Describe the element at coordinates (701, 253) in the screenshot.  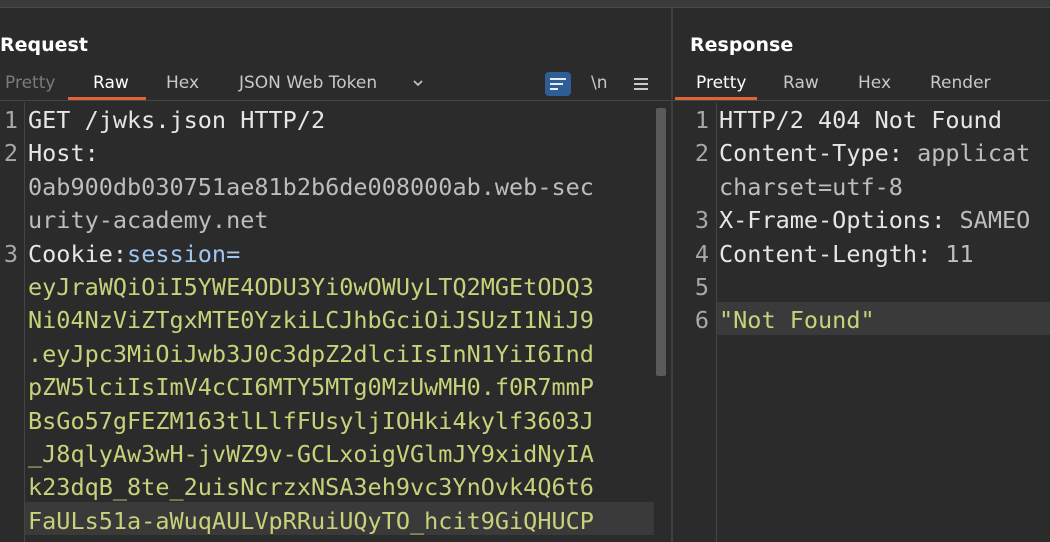
I see `line-number: 4` at that location.